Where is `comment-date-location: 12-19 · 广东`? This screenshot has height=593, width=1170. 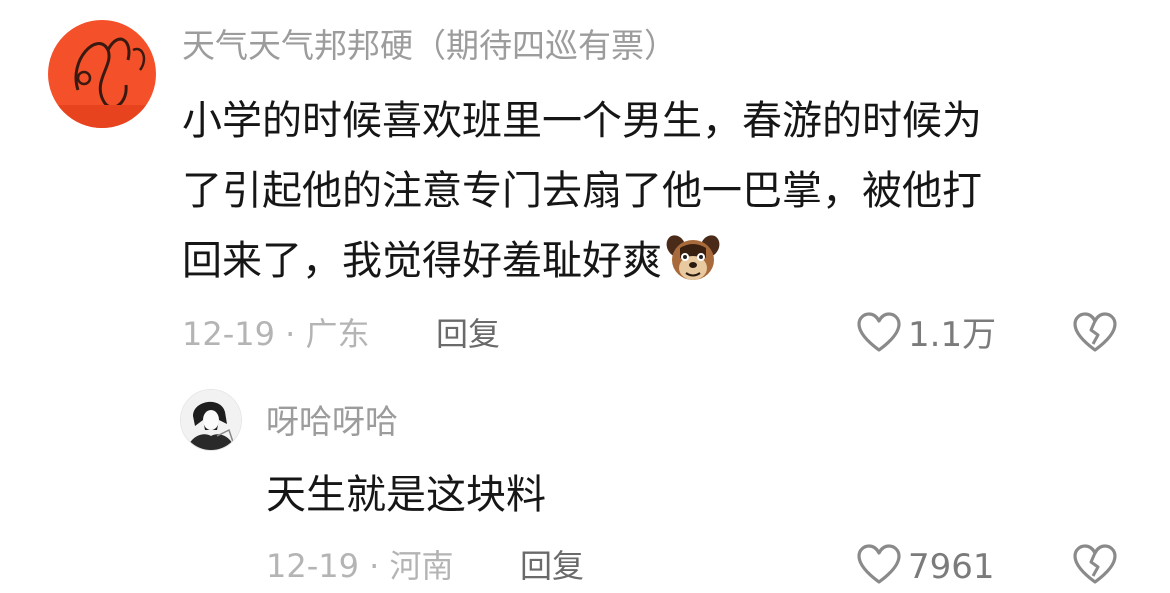
comment-date-location: 12-19 · 广东 is located at coordinates (276, 334).